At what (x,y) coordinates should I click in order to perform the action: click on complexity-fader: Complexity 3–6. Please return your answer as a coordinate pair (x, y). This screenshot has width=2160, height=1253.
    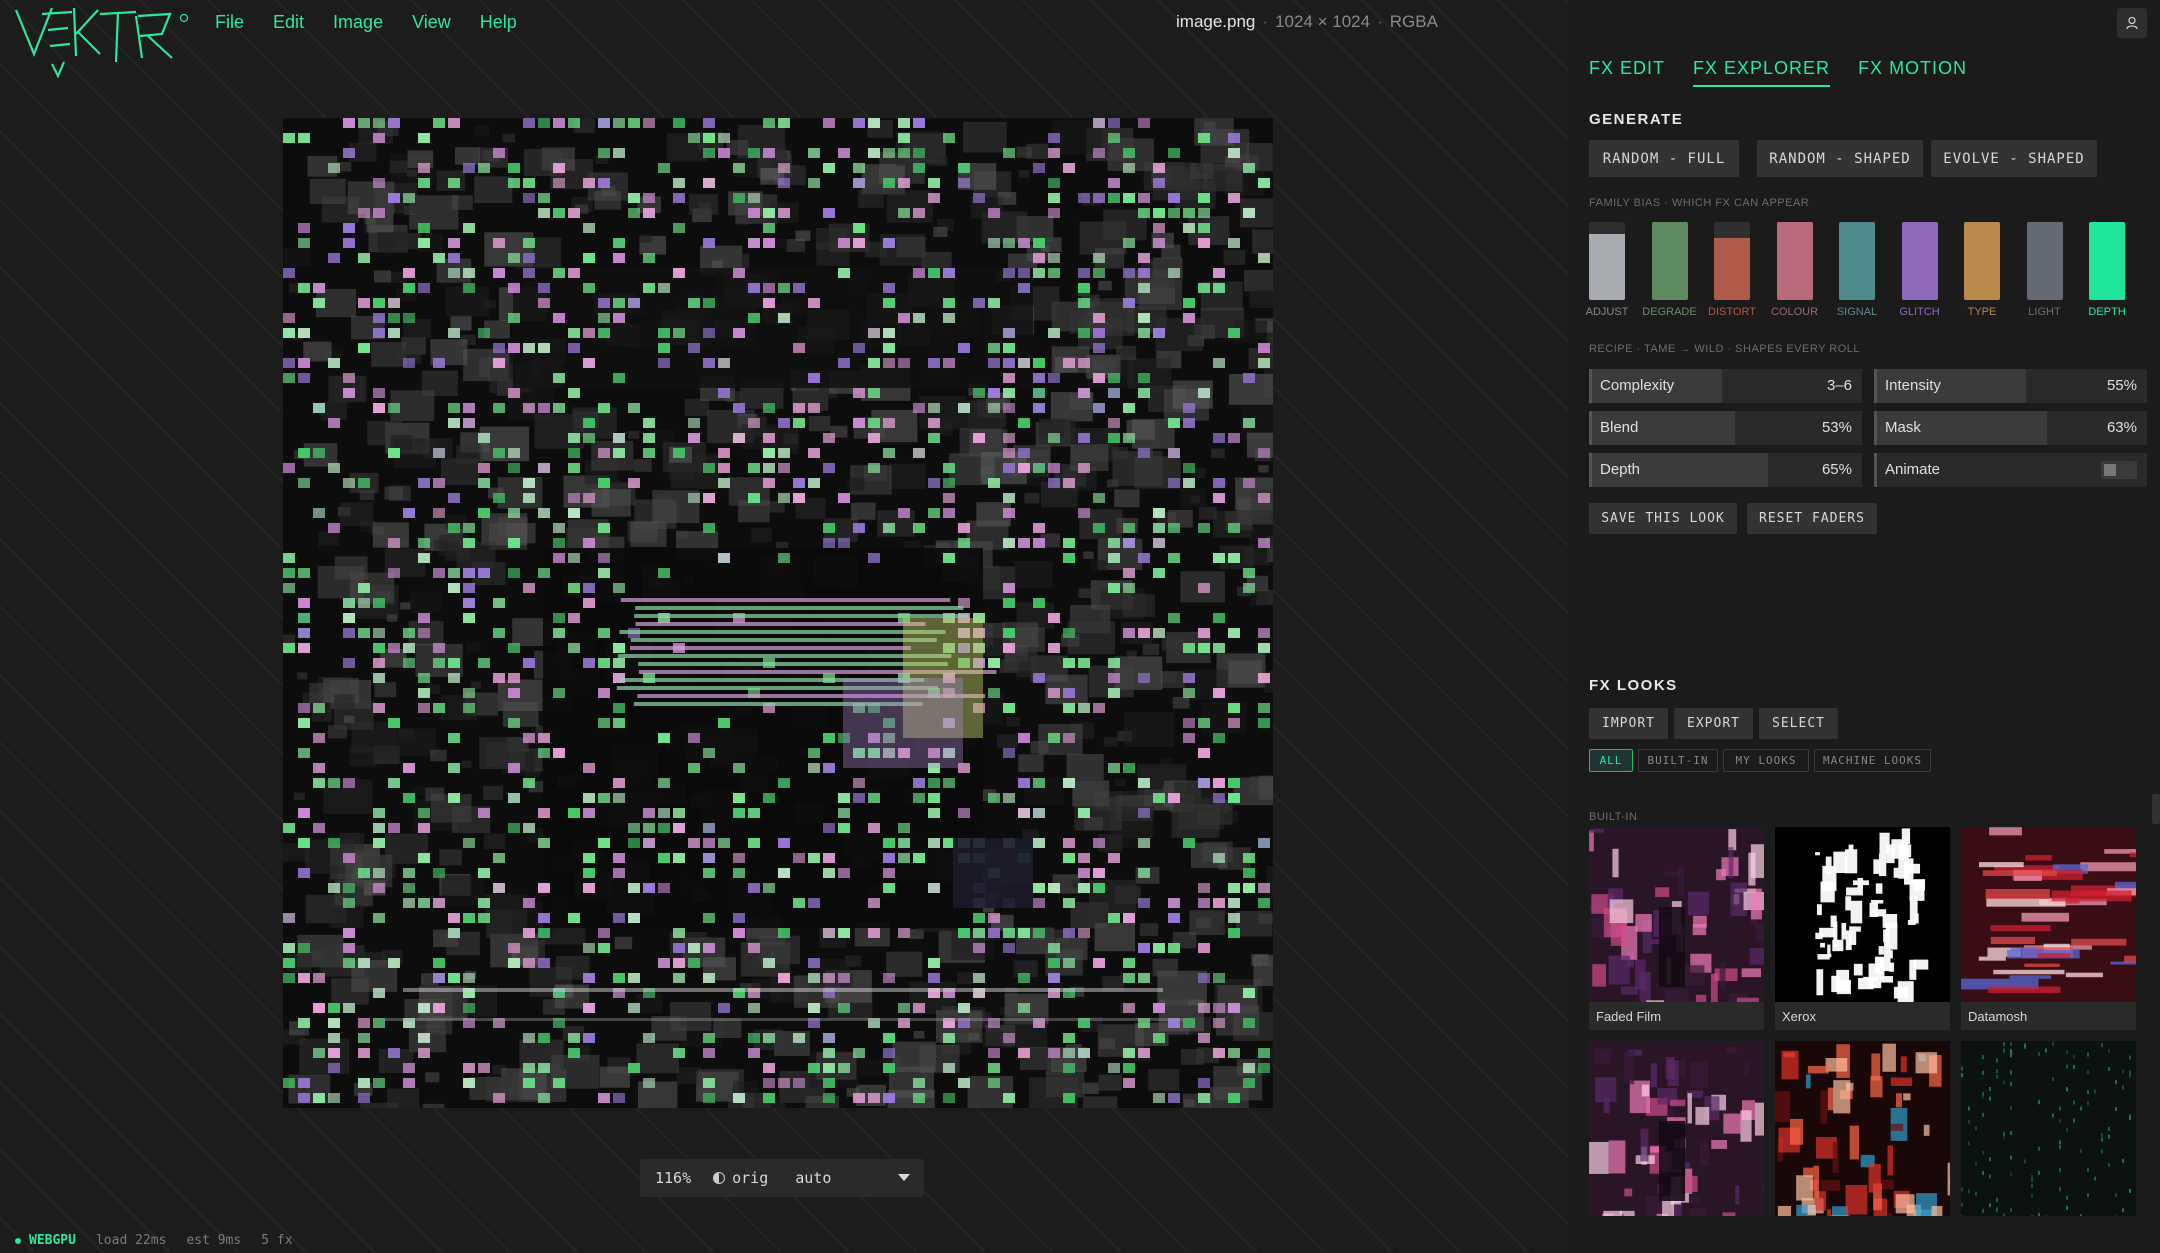
    Looking at the image, I should click on (1725, 386).